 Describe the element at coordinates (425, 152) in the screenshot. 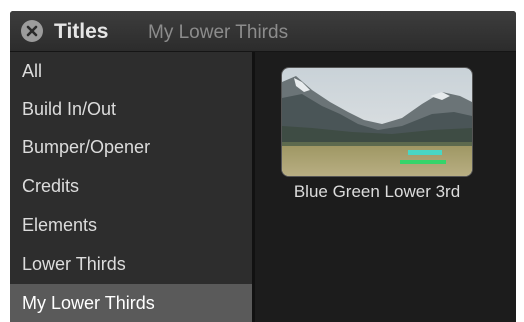

I see `lower-third-cyan-bar` at that location.